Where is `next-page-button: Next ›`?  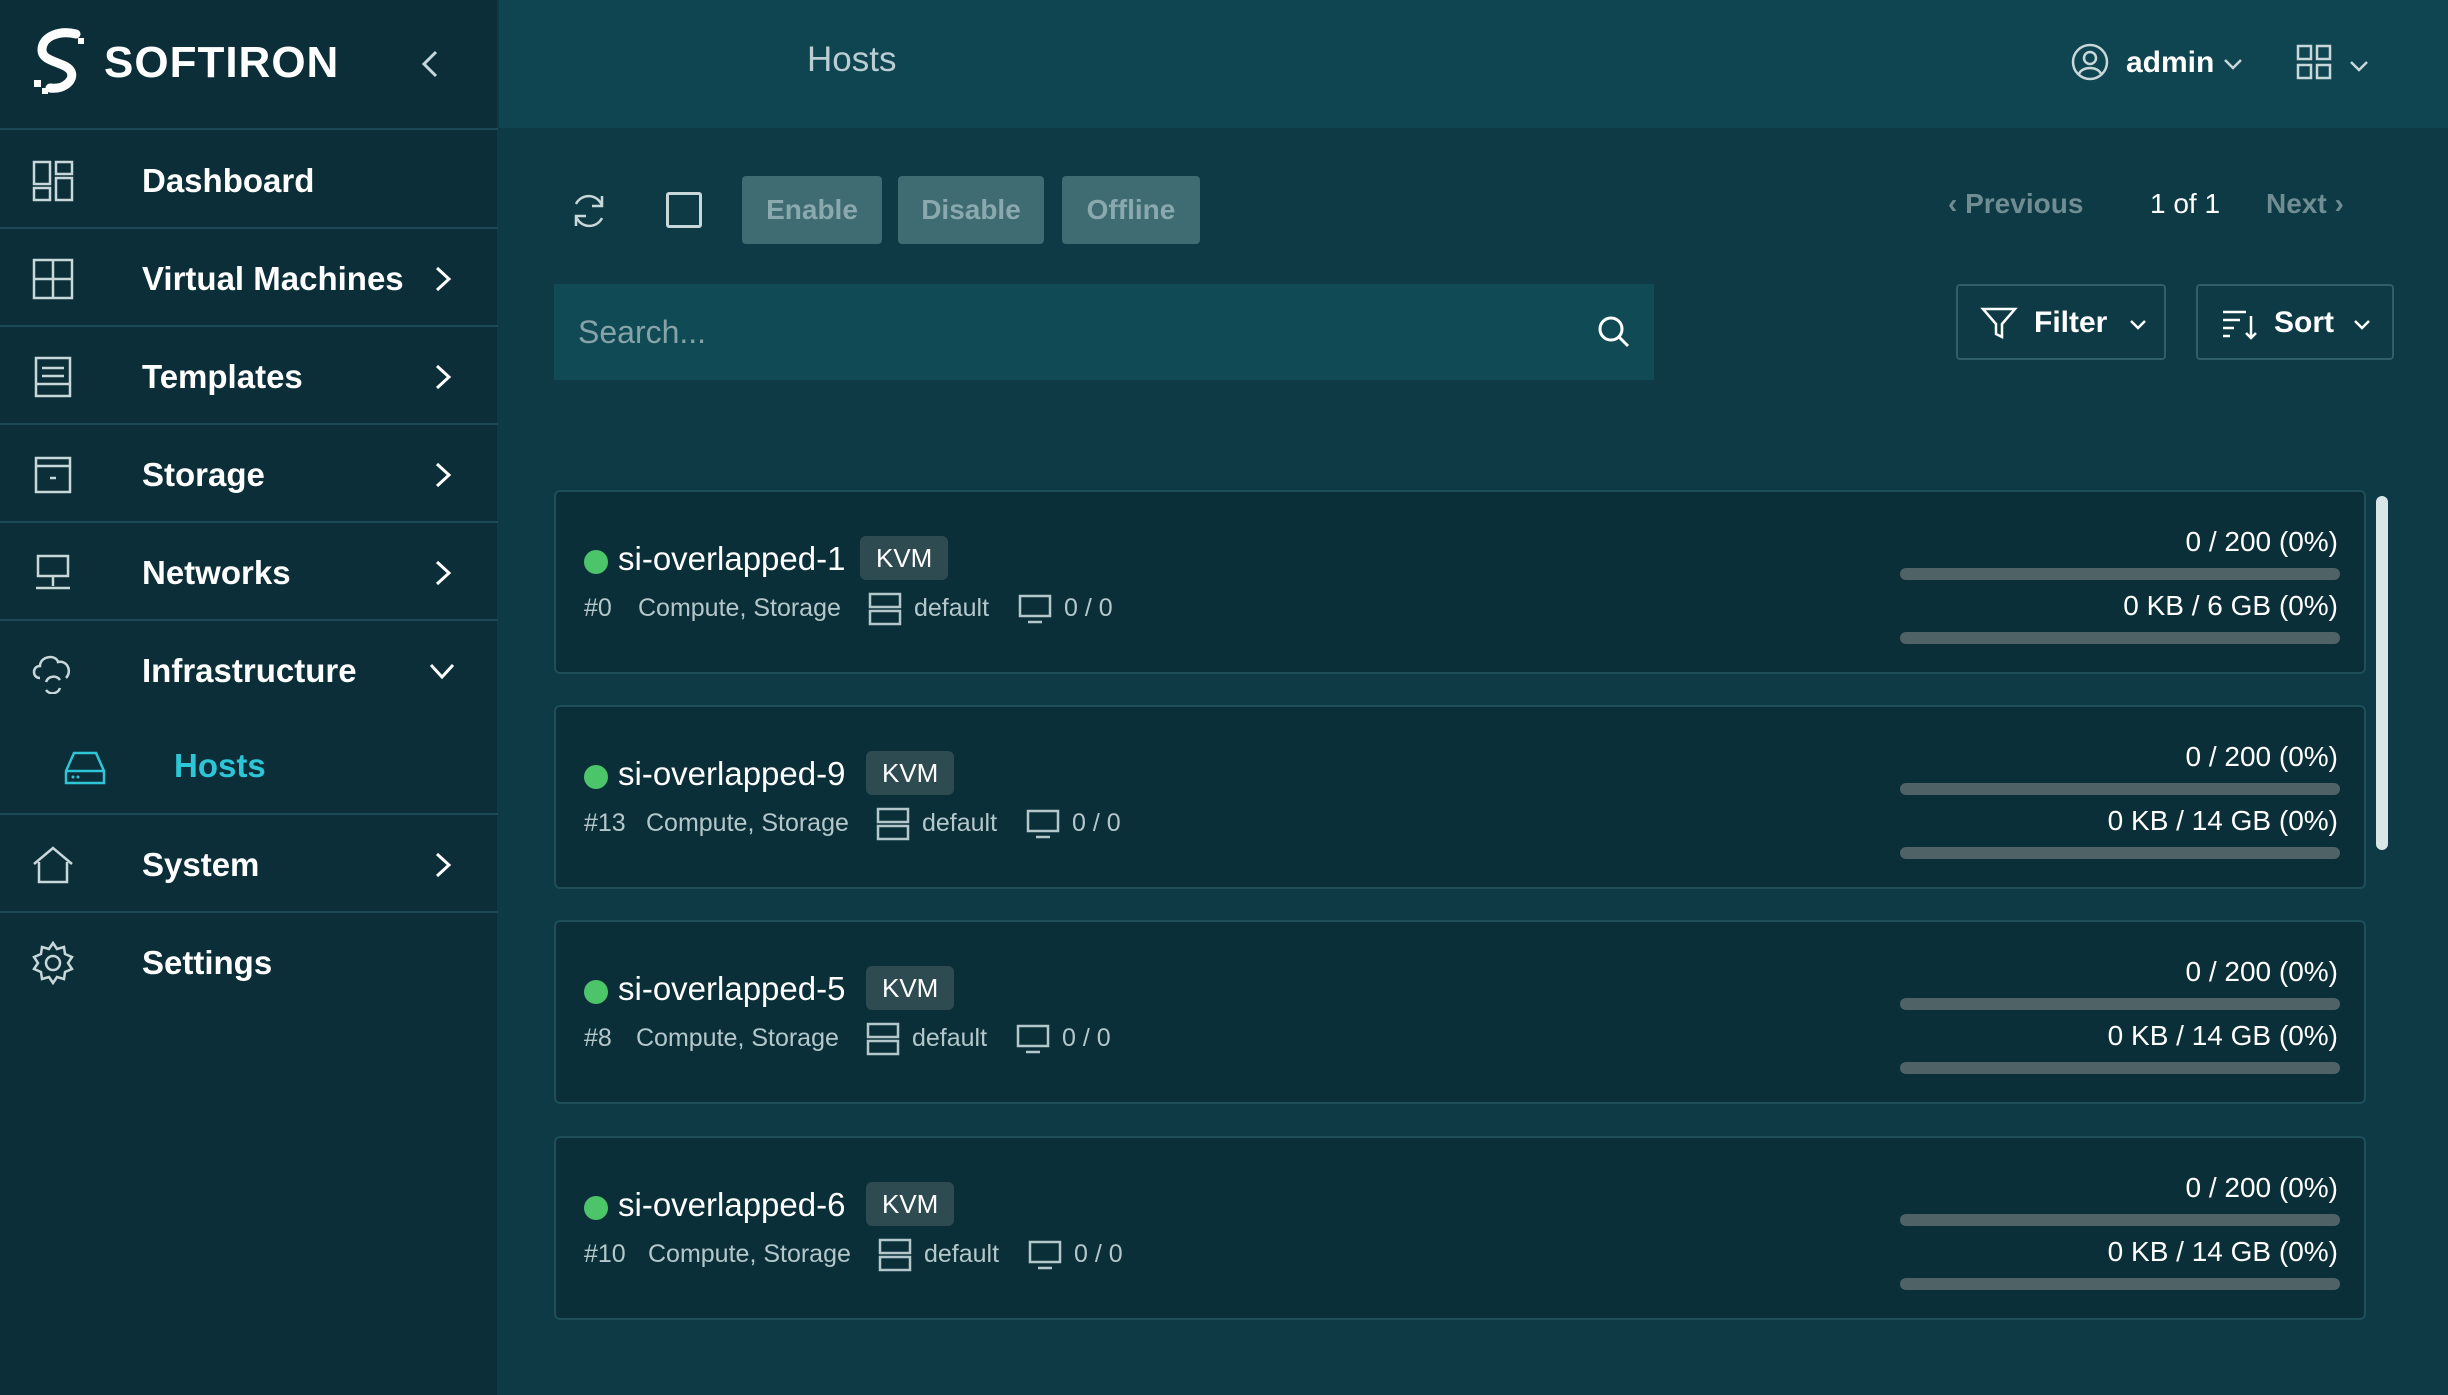
next-page-button: Next › is located at coordinates (2305, 204).